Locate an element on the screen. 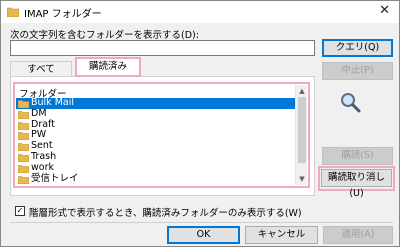 The height and width of the screenshot is (247, 400). folder-item-label: Sent is located at coordinates (42, 146).